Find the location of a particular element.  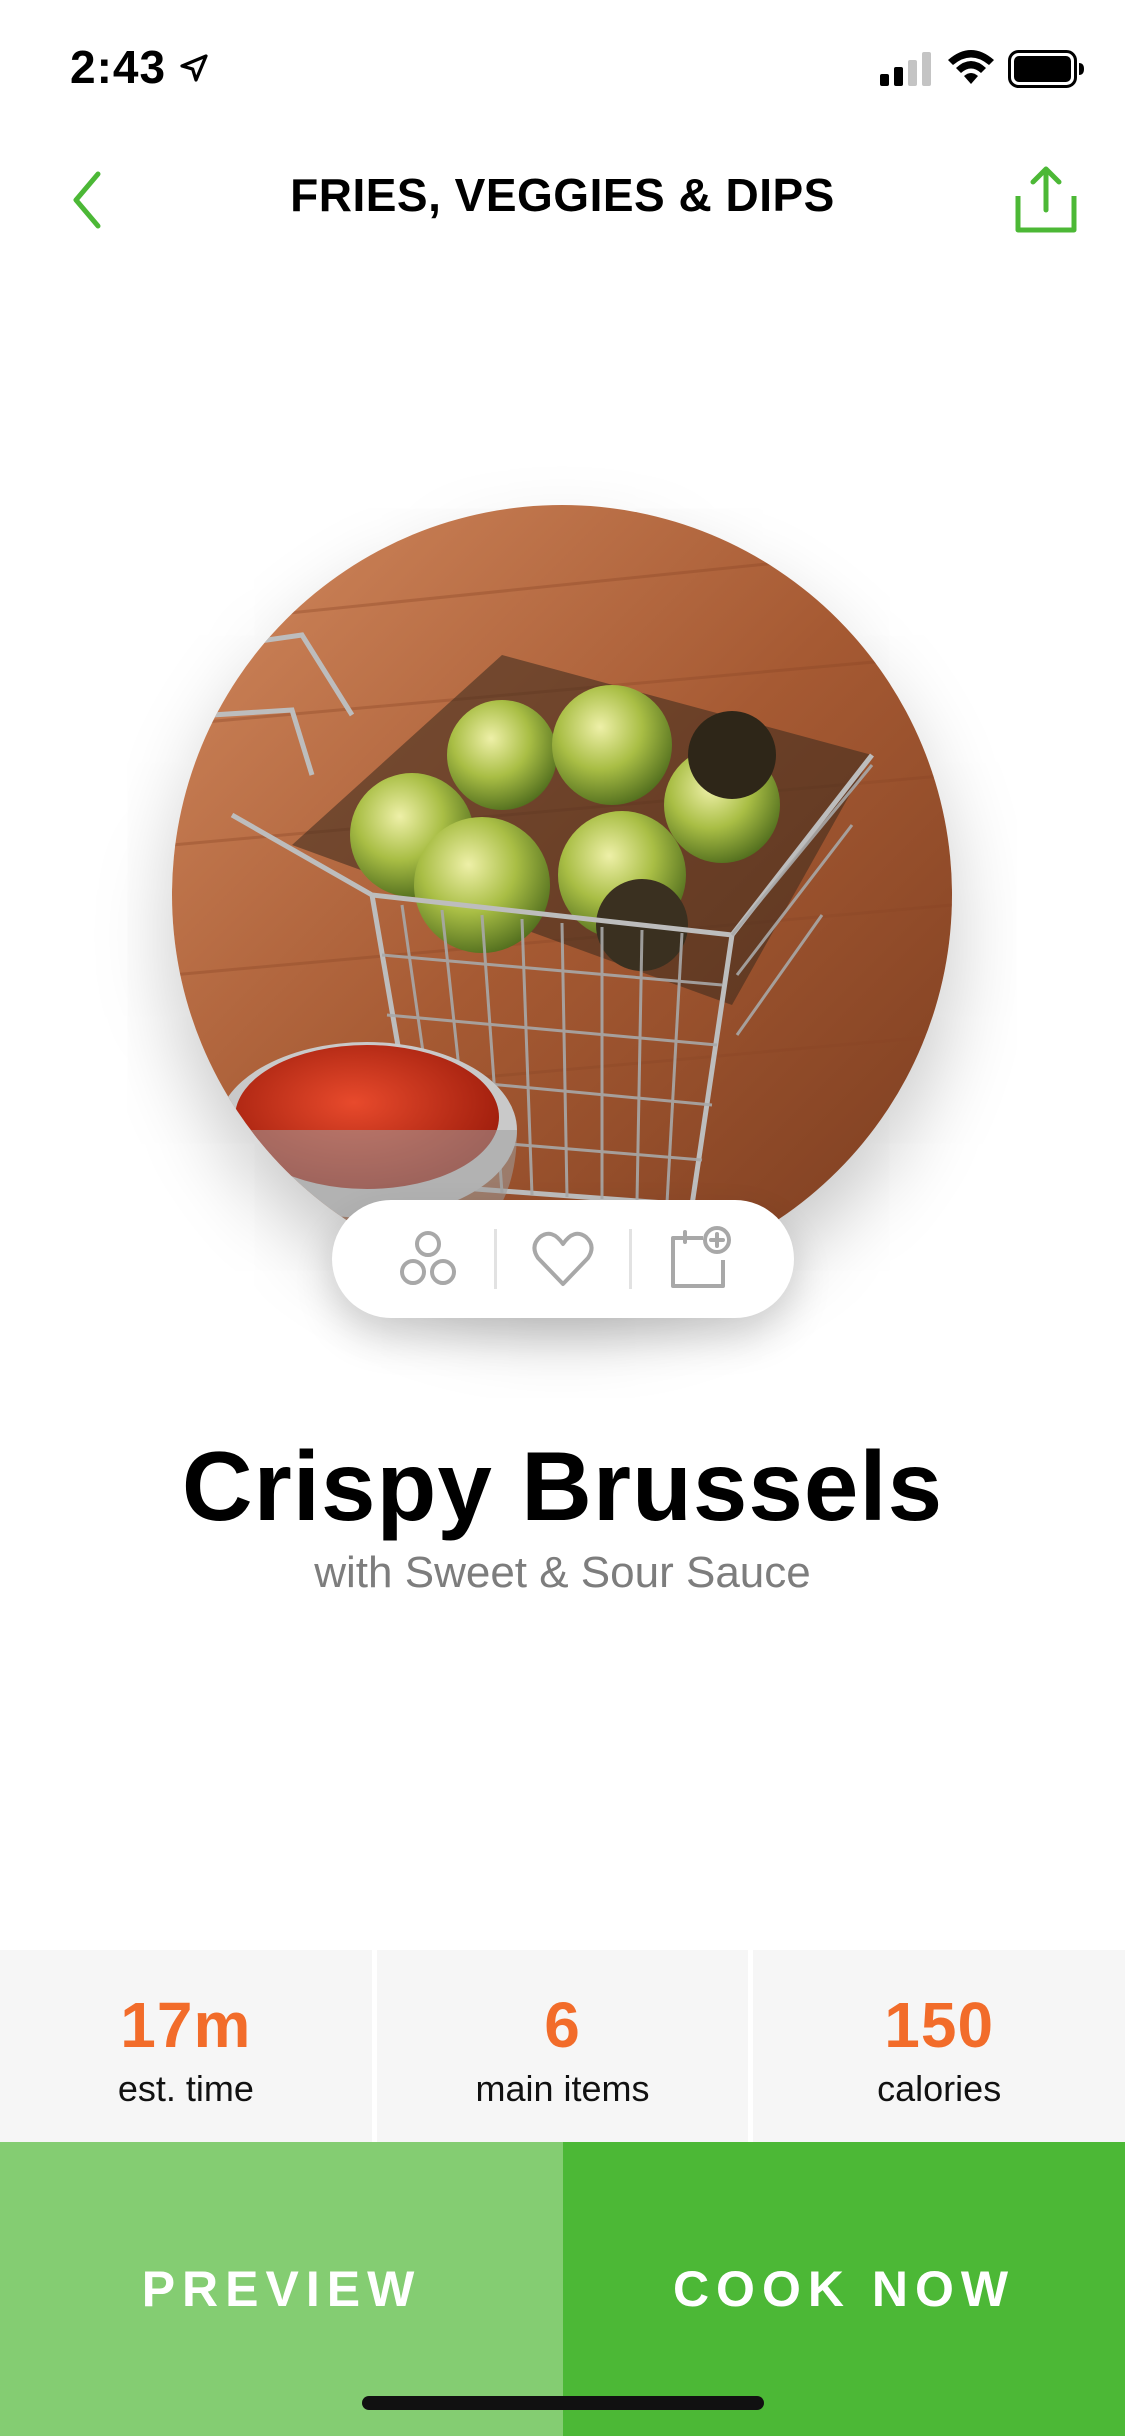

stat-value: 17m is located at coordinates (186, 2025).